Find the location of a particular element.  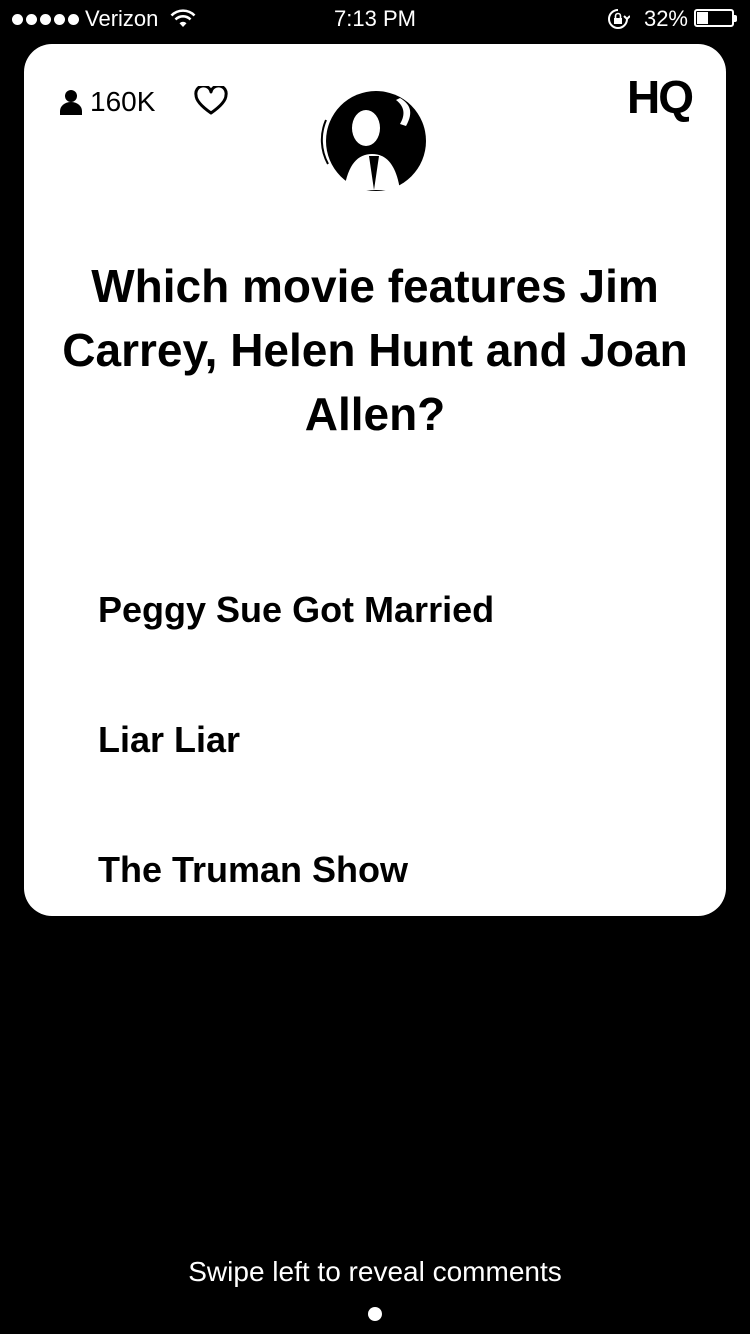

battery-fill is located at coordinates (702, 18).